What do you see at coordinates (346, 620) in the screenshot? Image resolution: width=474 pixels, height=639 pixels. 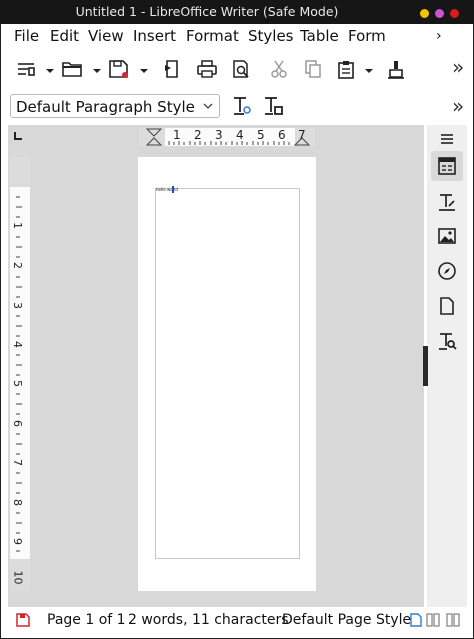 I see `page-style: Default Page Style` at bounding box center [346, 620].